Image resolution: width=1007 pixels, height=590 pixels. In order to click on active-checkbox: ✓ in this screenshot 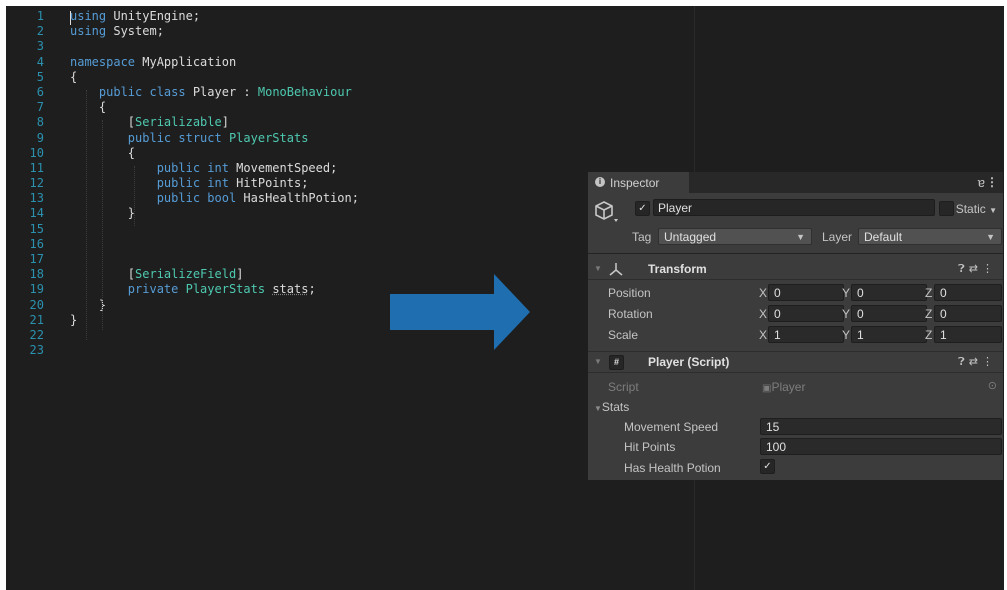, I will do `click(642, 208)`.